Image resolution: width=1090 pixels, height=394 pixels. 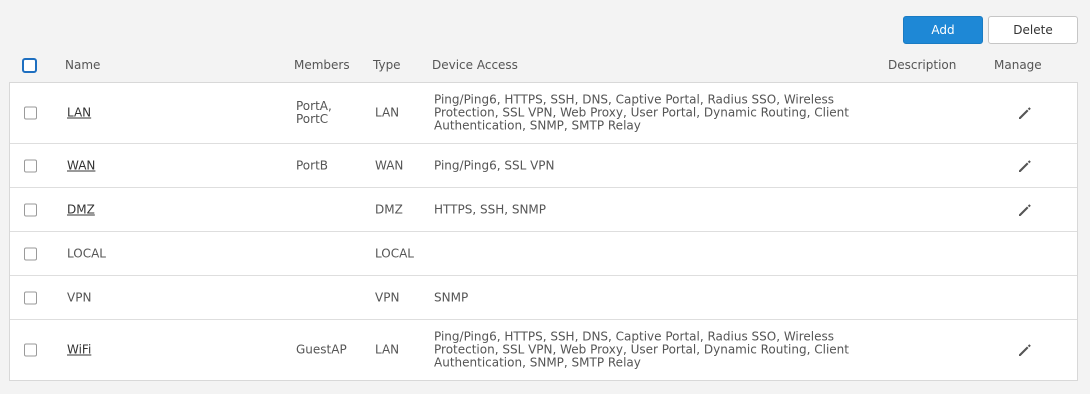 I want to click on toolbar: Add Delete, so click(x=990, y=30).